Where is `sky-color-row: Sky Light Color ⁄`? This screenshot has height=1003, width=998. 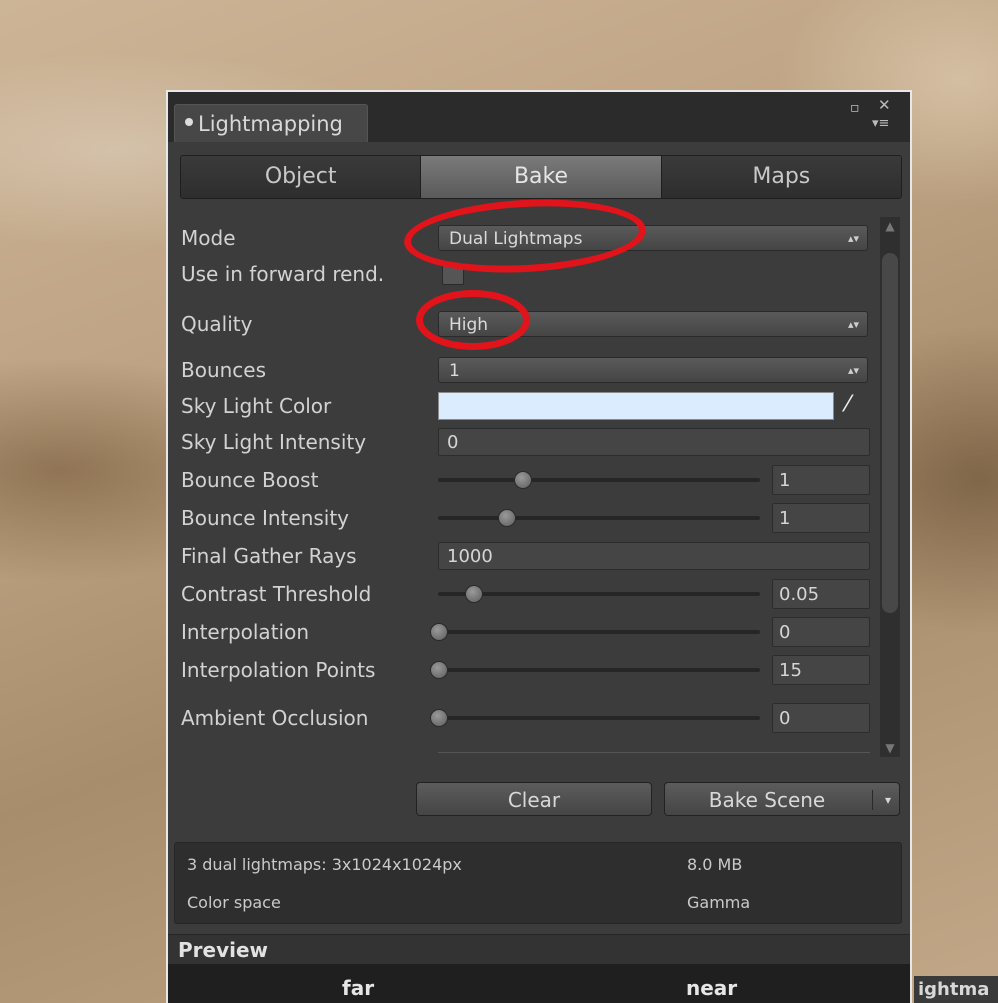 sky-color-row: Sky Light Color ⁄ is located at coordinates (539, 406).